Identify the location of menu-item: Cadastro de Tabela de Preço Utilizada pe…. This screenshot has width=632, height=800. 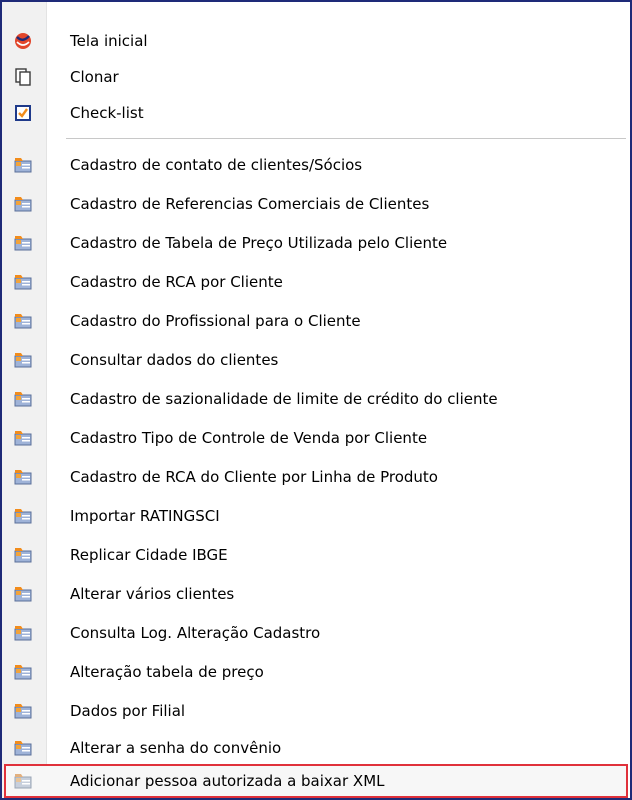
(316, 243).